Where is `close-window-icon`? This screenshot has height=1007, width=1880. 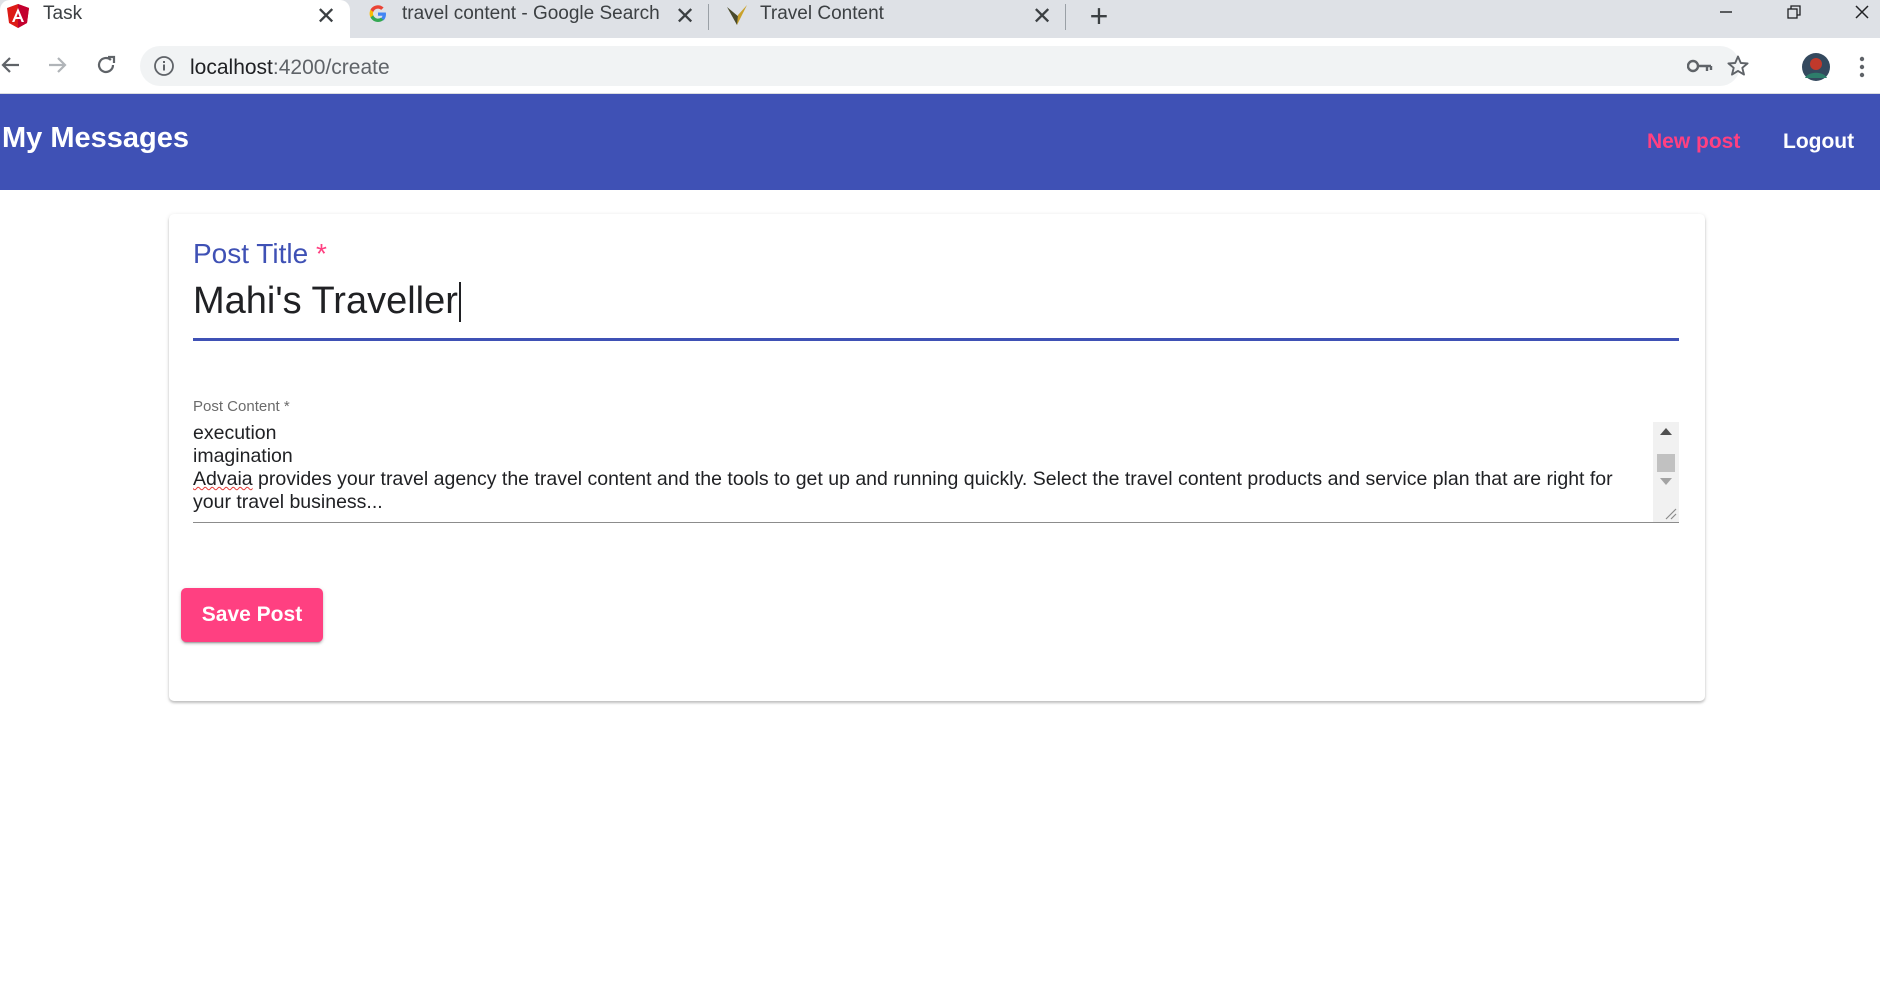
close-window-icon is located at coordinates (1862, 12).